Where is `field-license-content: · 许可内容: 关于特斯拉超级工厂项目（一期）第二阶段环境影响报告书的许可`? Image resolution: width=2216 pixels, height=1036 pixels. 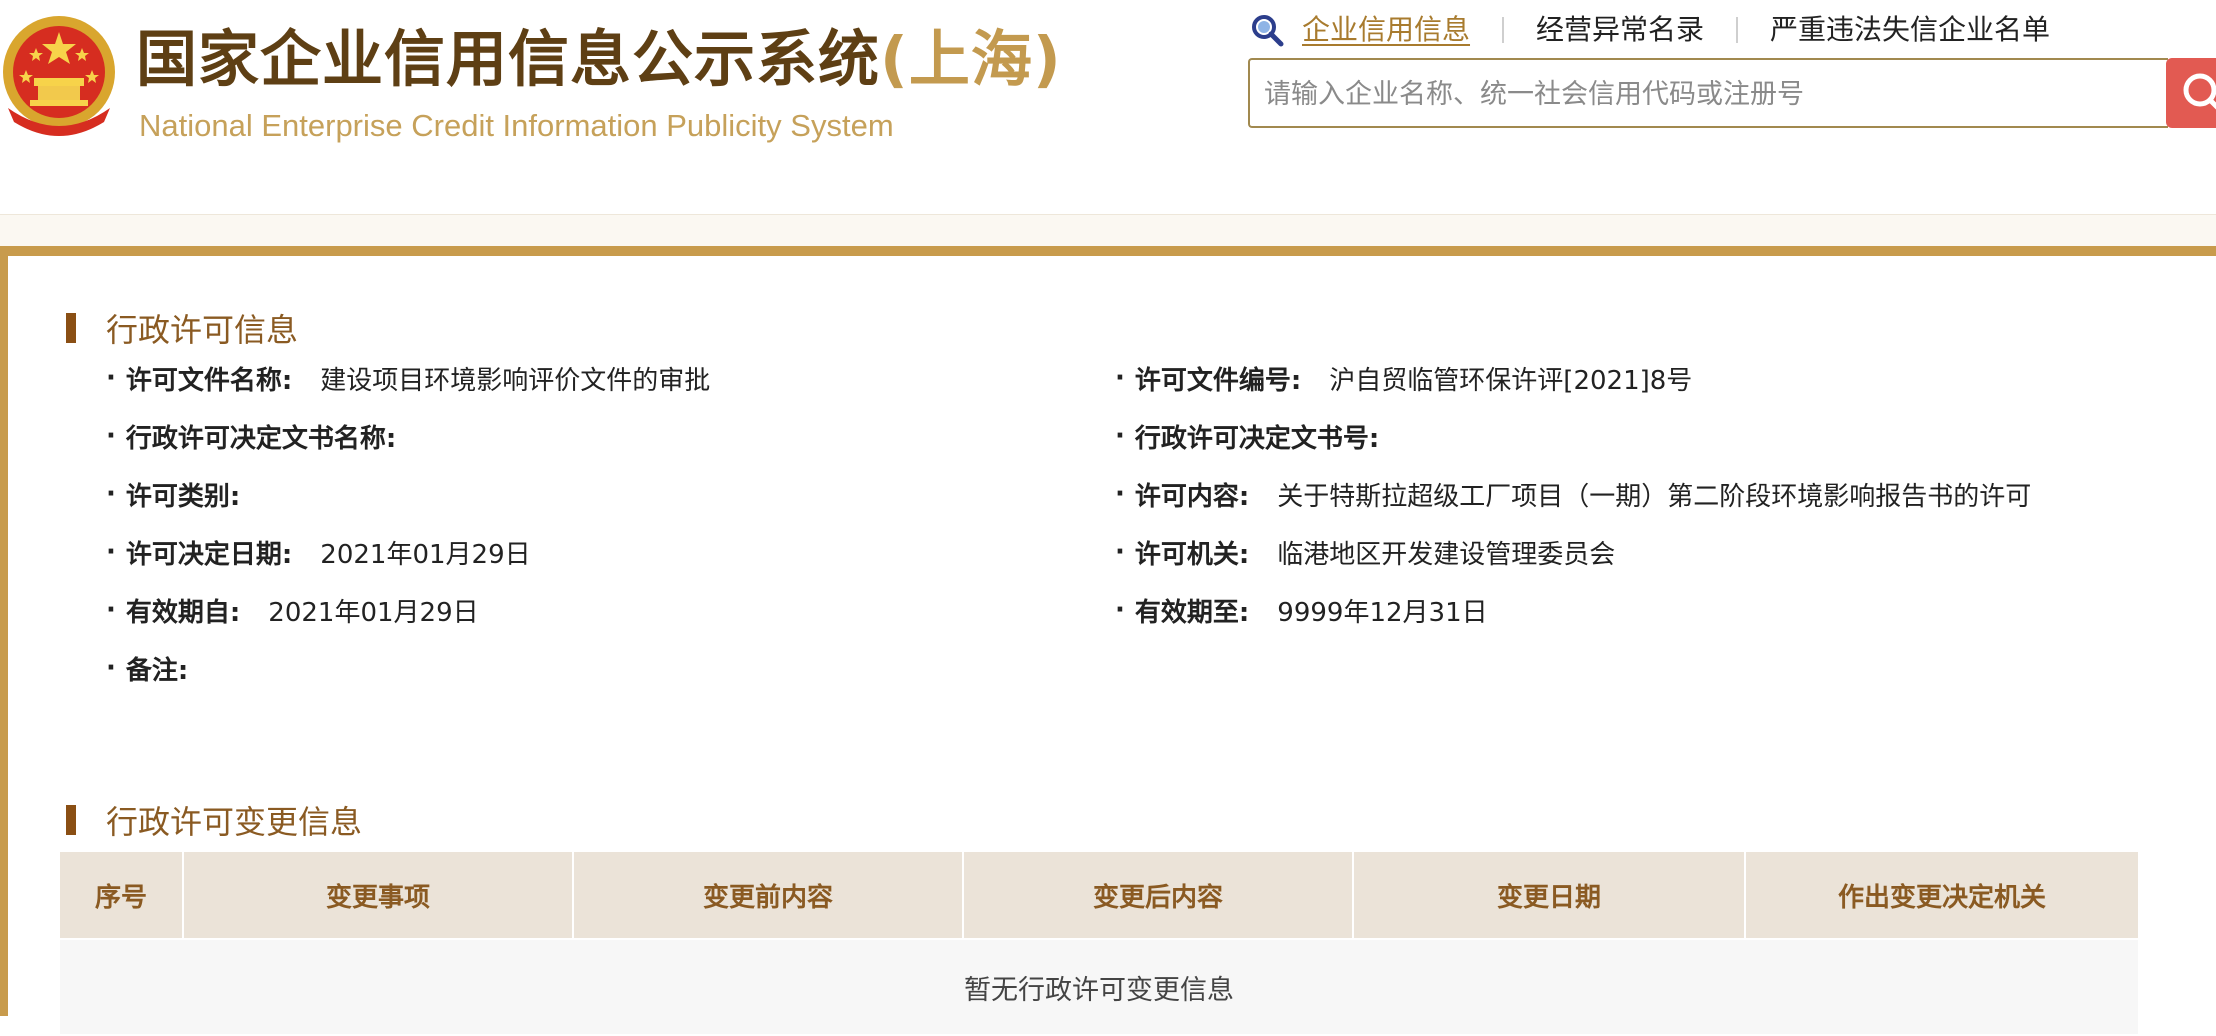 field-license-content: · 许可内容: 关于特斯拉超级工厂项目（一期）第二阶段环境影响报告书的许可 is located at coordinates (1573, 494).